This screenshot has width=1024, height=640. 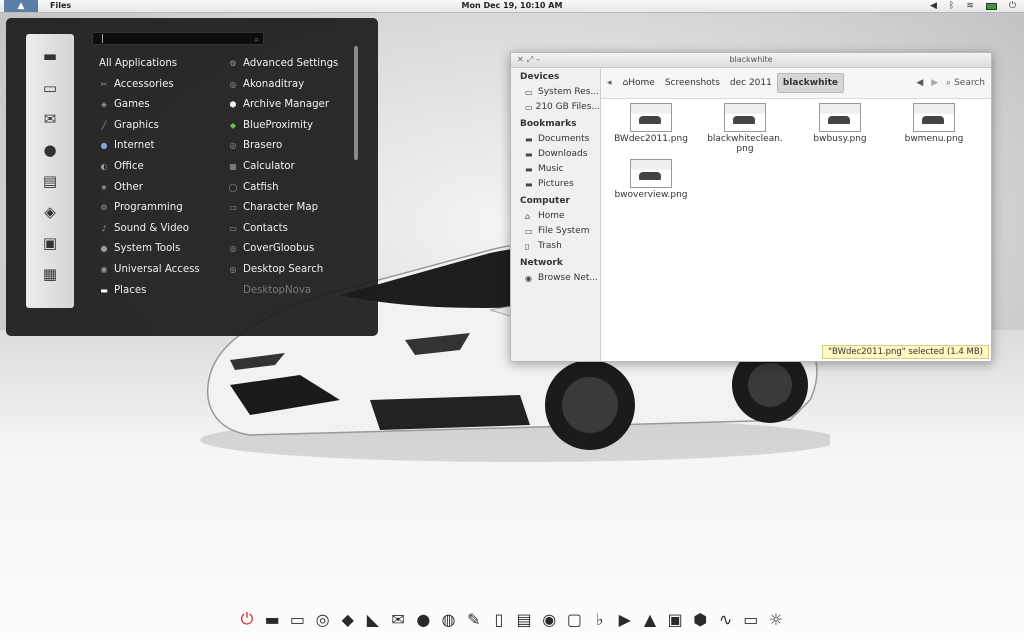 What do you see at coordinates (751, 83) in the screenshot?
I see `breadcrumb-dec-2011: dec 2011` at bounding box center [751, 83].